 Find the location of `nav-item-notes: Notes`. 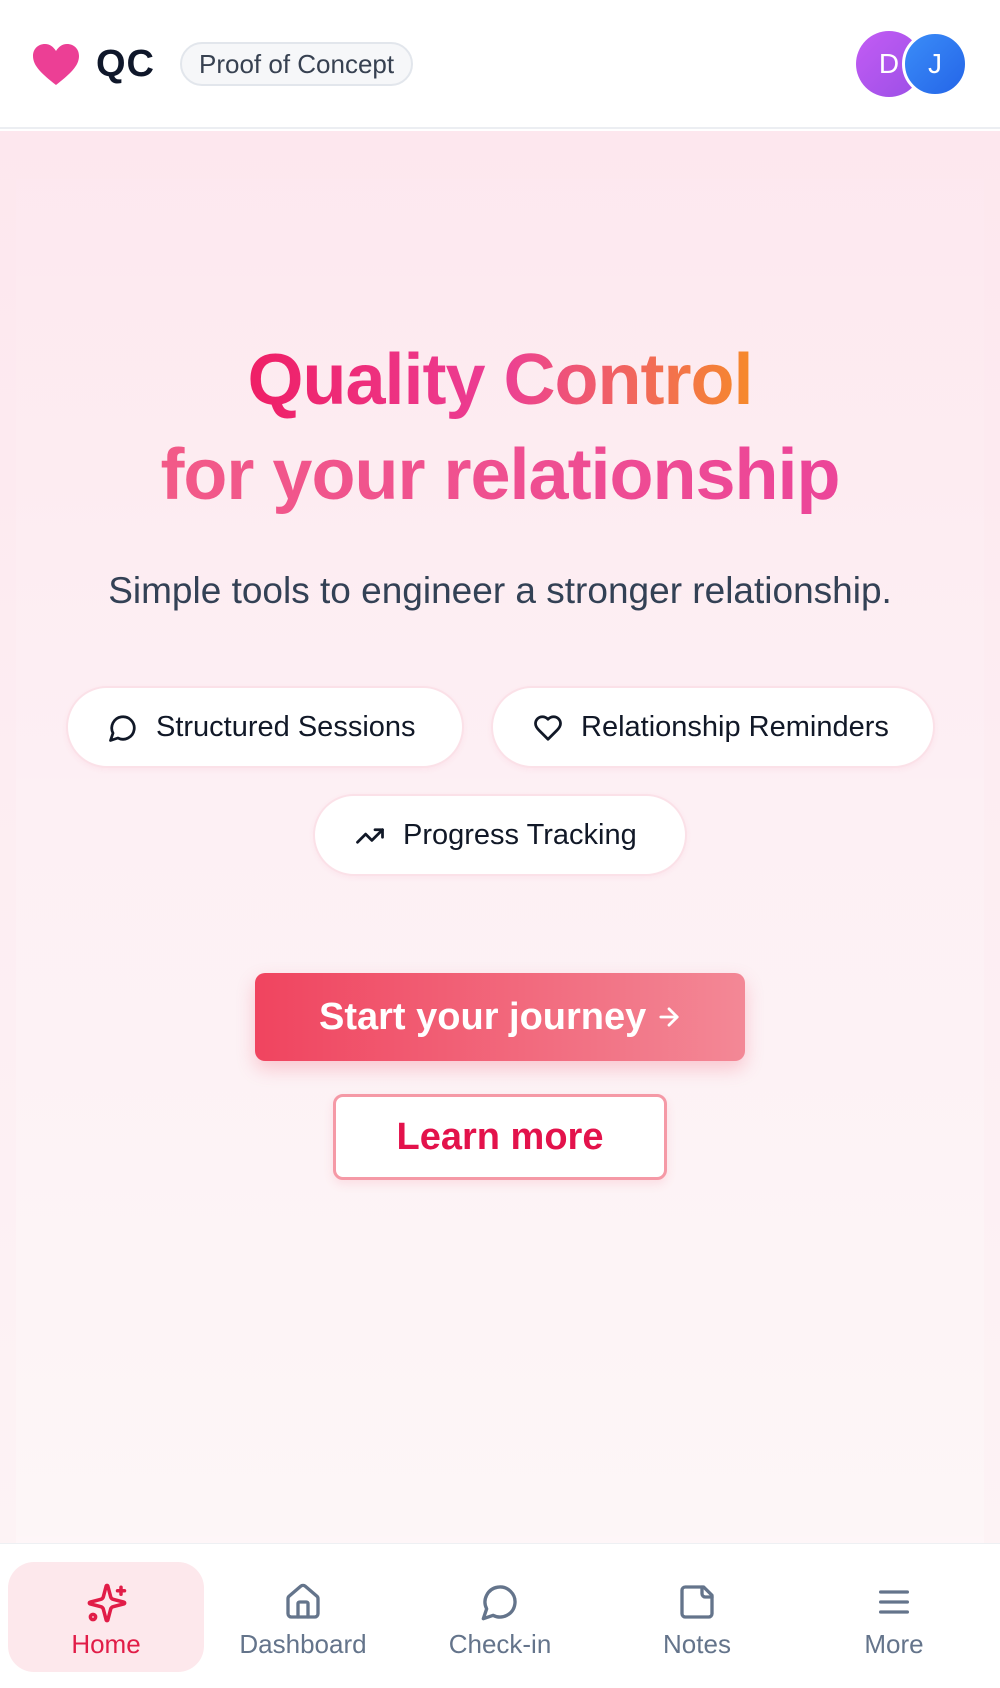

nav-item-notes: Notes is located at coordinates (697, 1617).